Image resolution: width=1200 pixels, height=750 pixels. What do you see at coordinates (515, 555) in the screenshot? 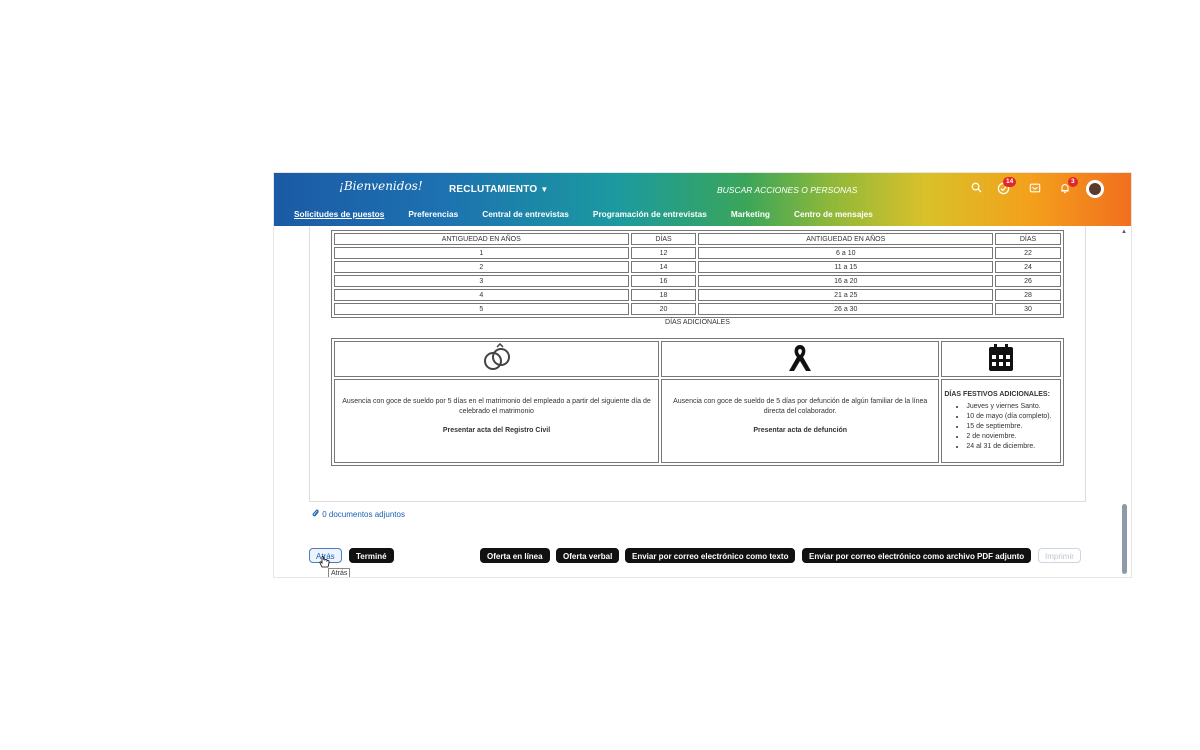
I see `online-offer-button: Oferta en línea` at bounding box center [515, 555].